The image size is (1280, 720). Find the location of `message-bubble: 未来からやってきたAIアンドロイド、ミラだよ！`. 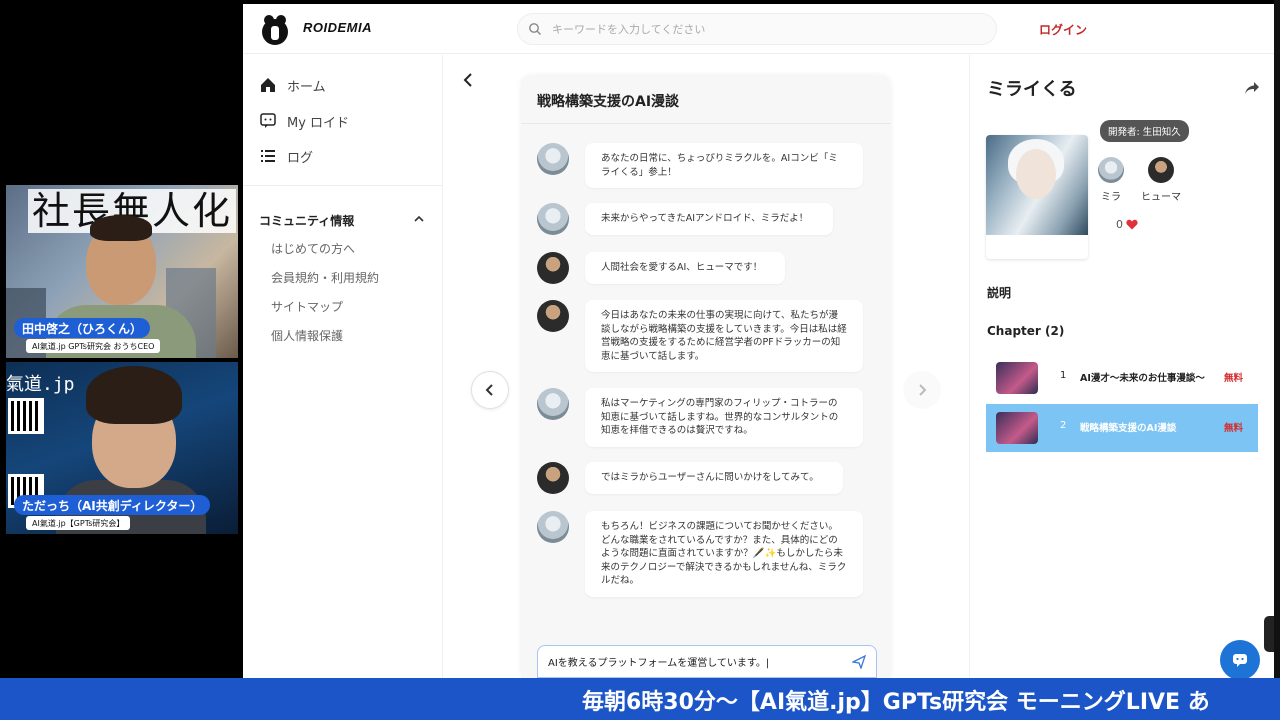

message-bubble: 未来からやってきたAIアンドロイド、ミラだよ！ is located at coordinates (709, 219).